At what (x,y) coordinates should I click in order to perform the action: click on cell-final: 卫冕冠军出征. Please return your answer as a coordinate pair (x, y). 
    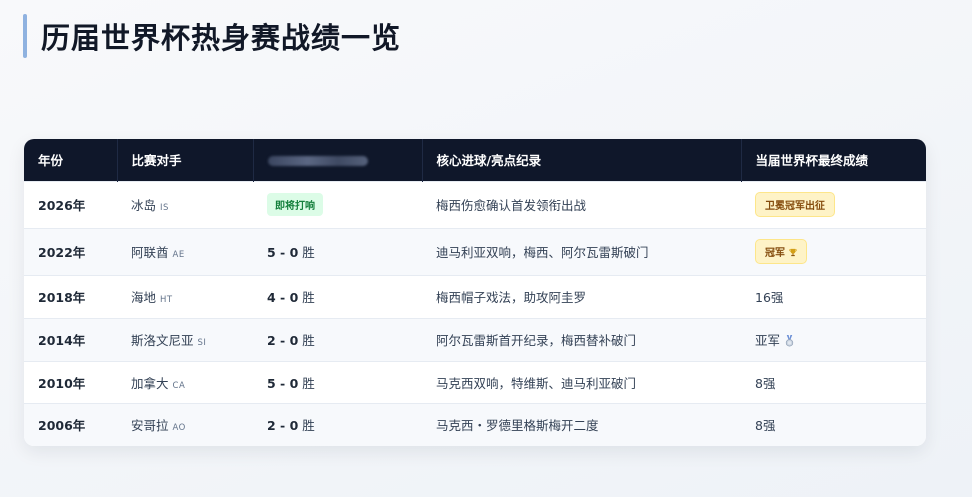
    Looking at the image, I should click on (833, 204).